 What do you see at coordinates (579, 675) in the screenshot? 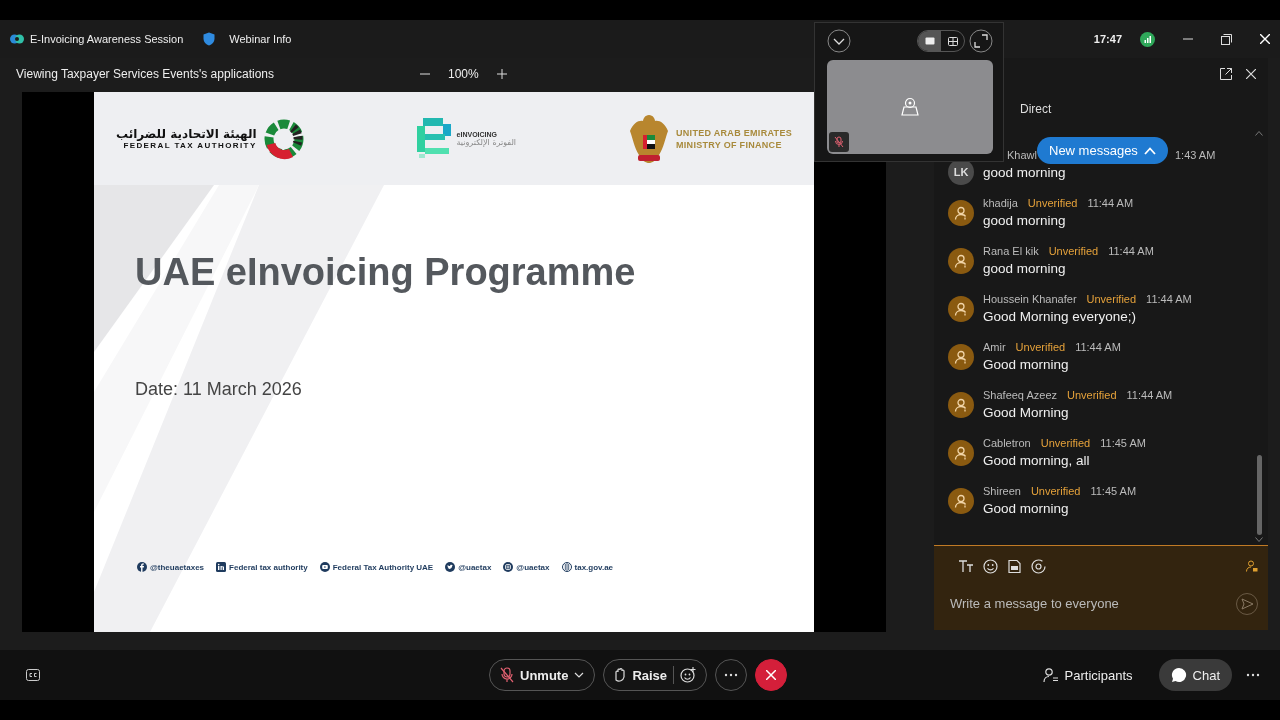
I see `caret-icon` at bounding box center [579, 675].